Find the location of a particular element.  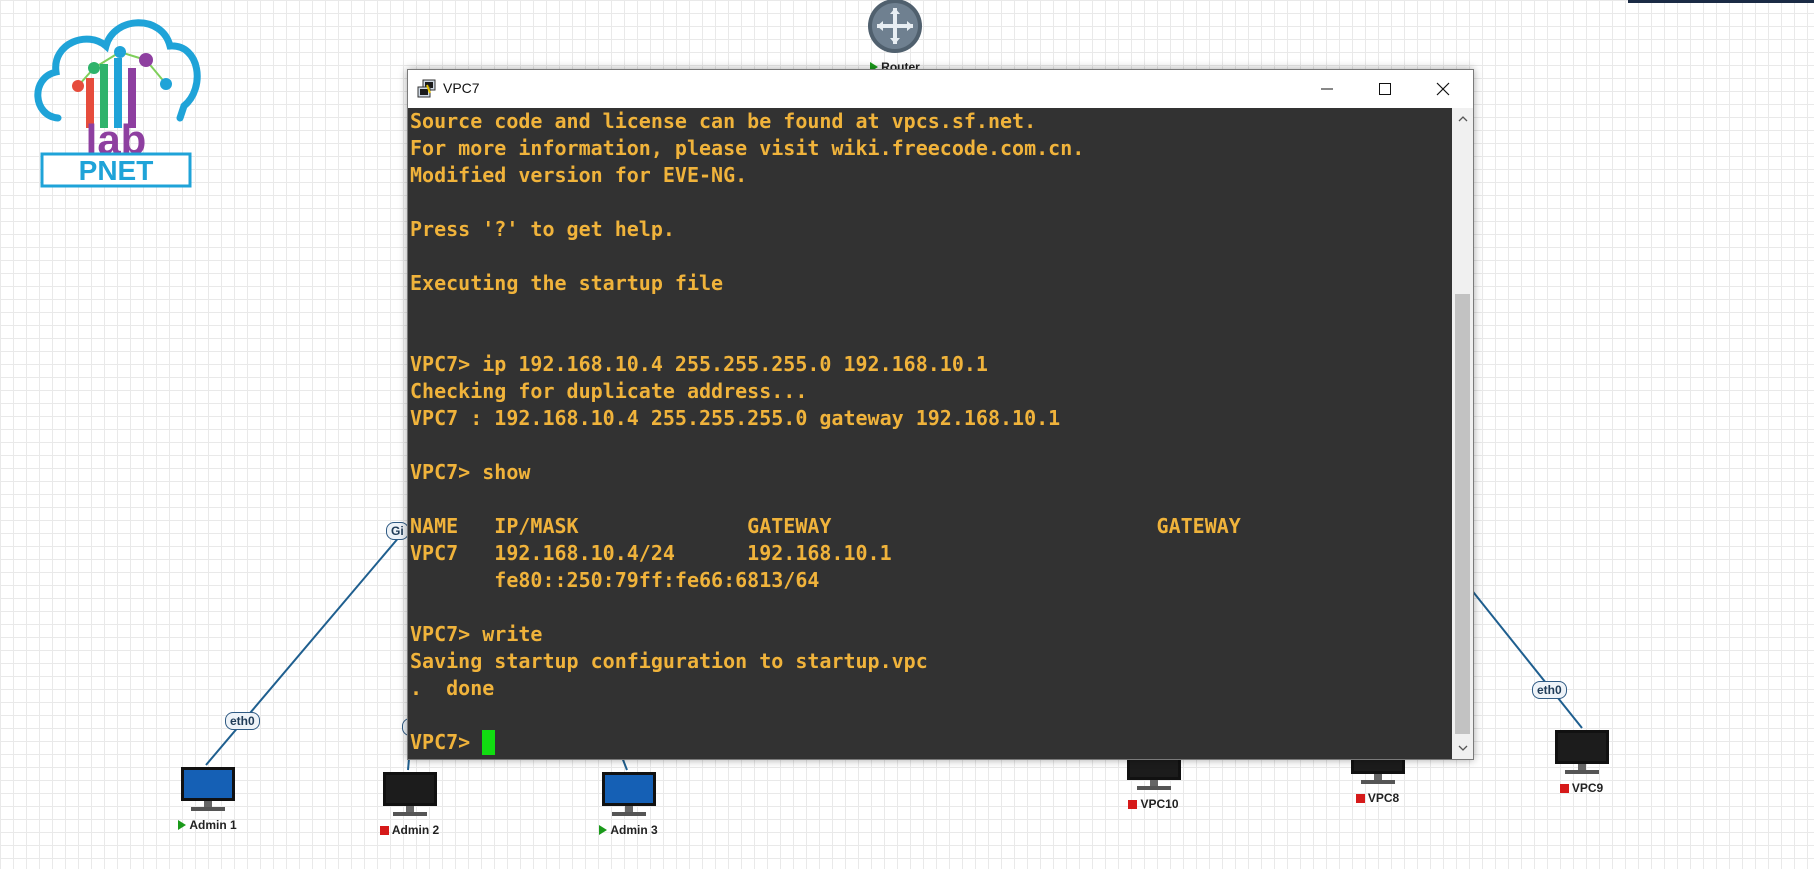

vertical-scrollbar is located at coordinates (1462, 433).